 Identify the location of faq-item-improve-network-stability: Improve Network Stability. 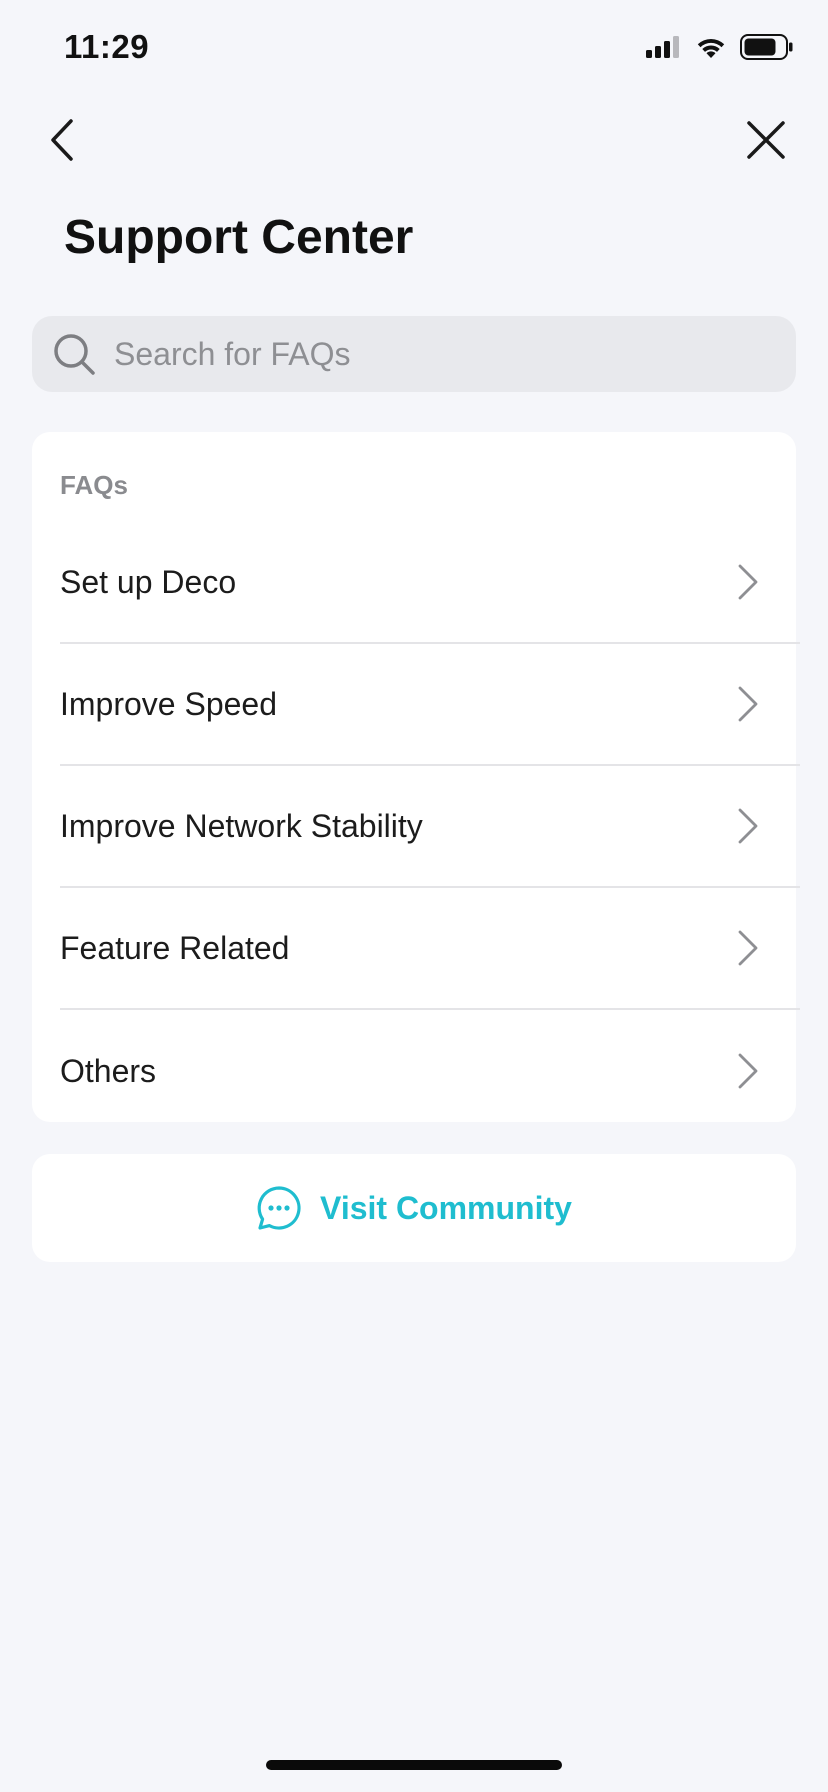
(430, 827).